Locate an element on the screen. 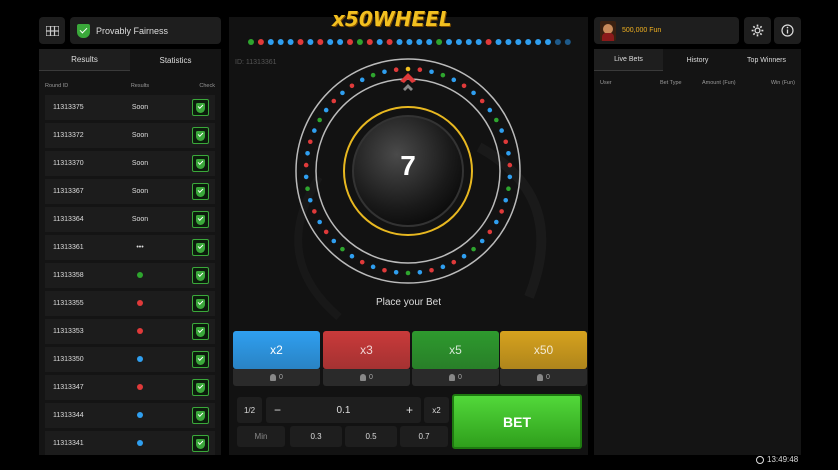 The width and height of the screenshot is (838, 470). settings-button is located at coordinates (757, 30).